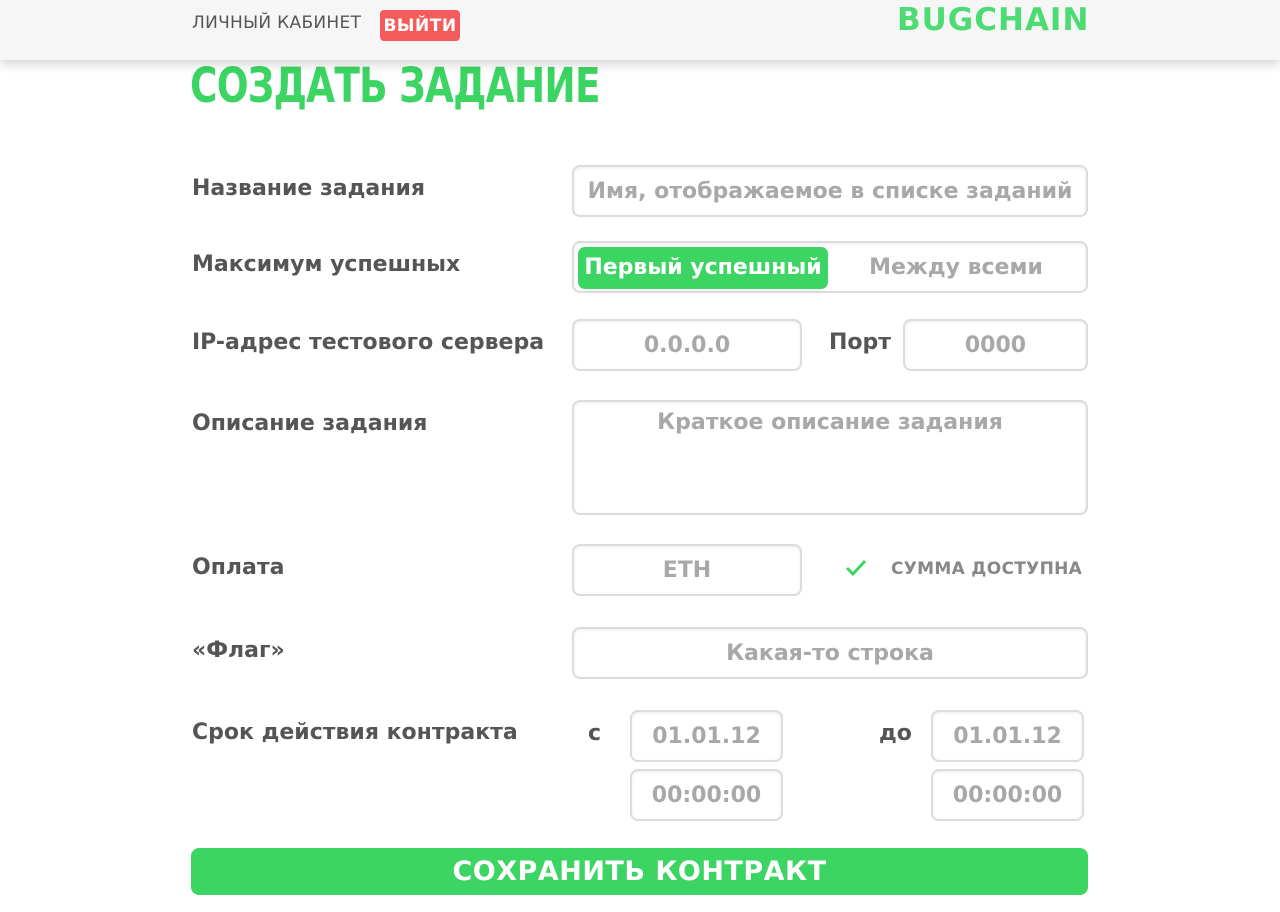  I want to click on personal-account-link: ЛИЧНЫЙ КАБИНЕТ, so click(276, 23).